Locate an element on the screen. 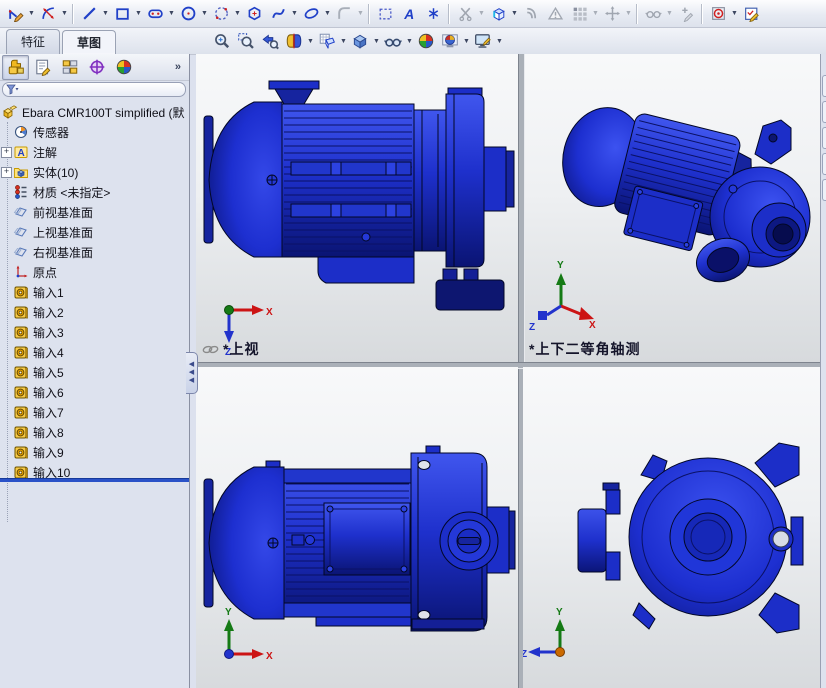 The width and height of the screenshot is (826, 688). tree-item-import-2: 输入2 is located at coordinates (95, 312).